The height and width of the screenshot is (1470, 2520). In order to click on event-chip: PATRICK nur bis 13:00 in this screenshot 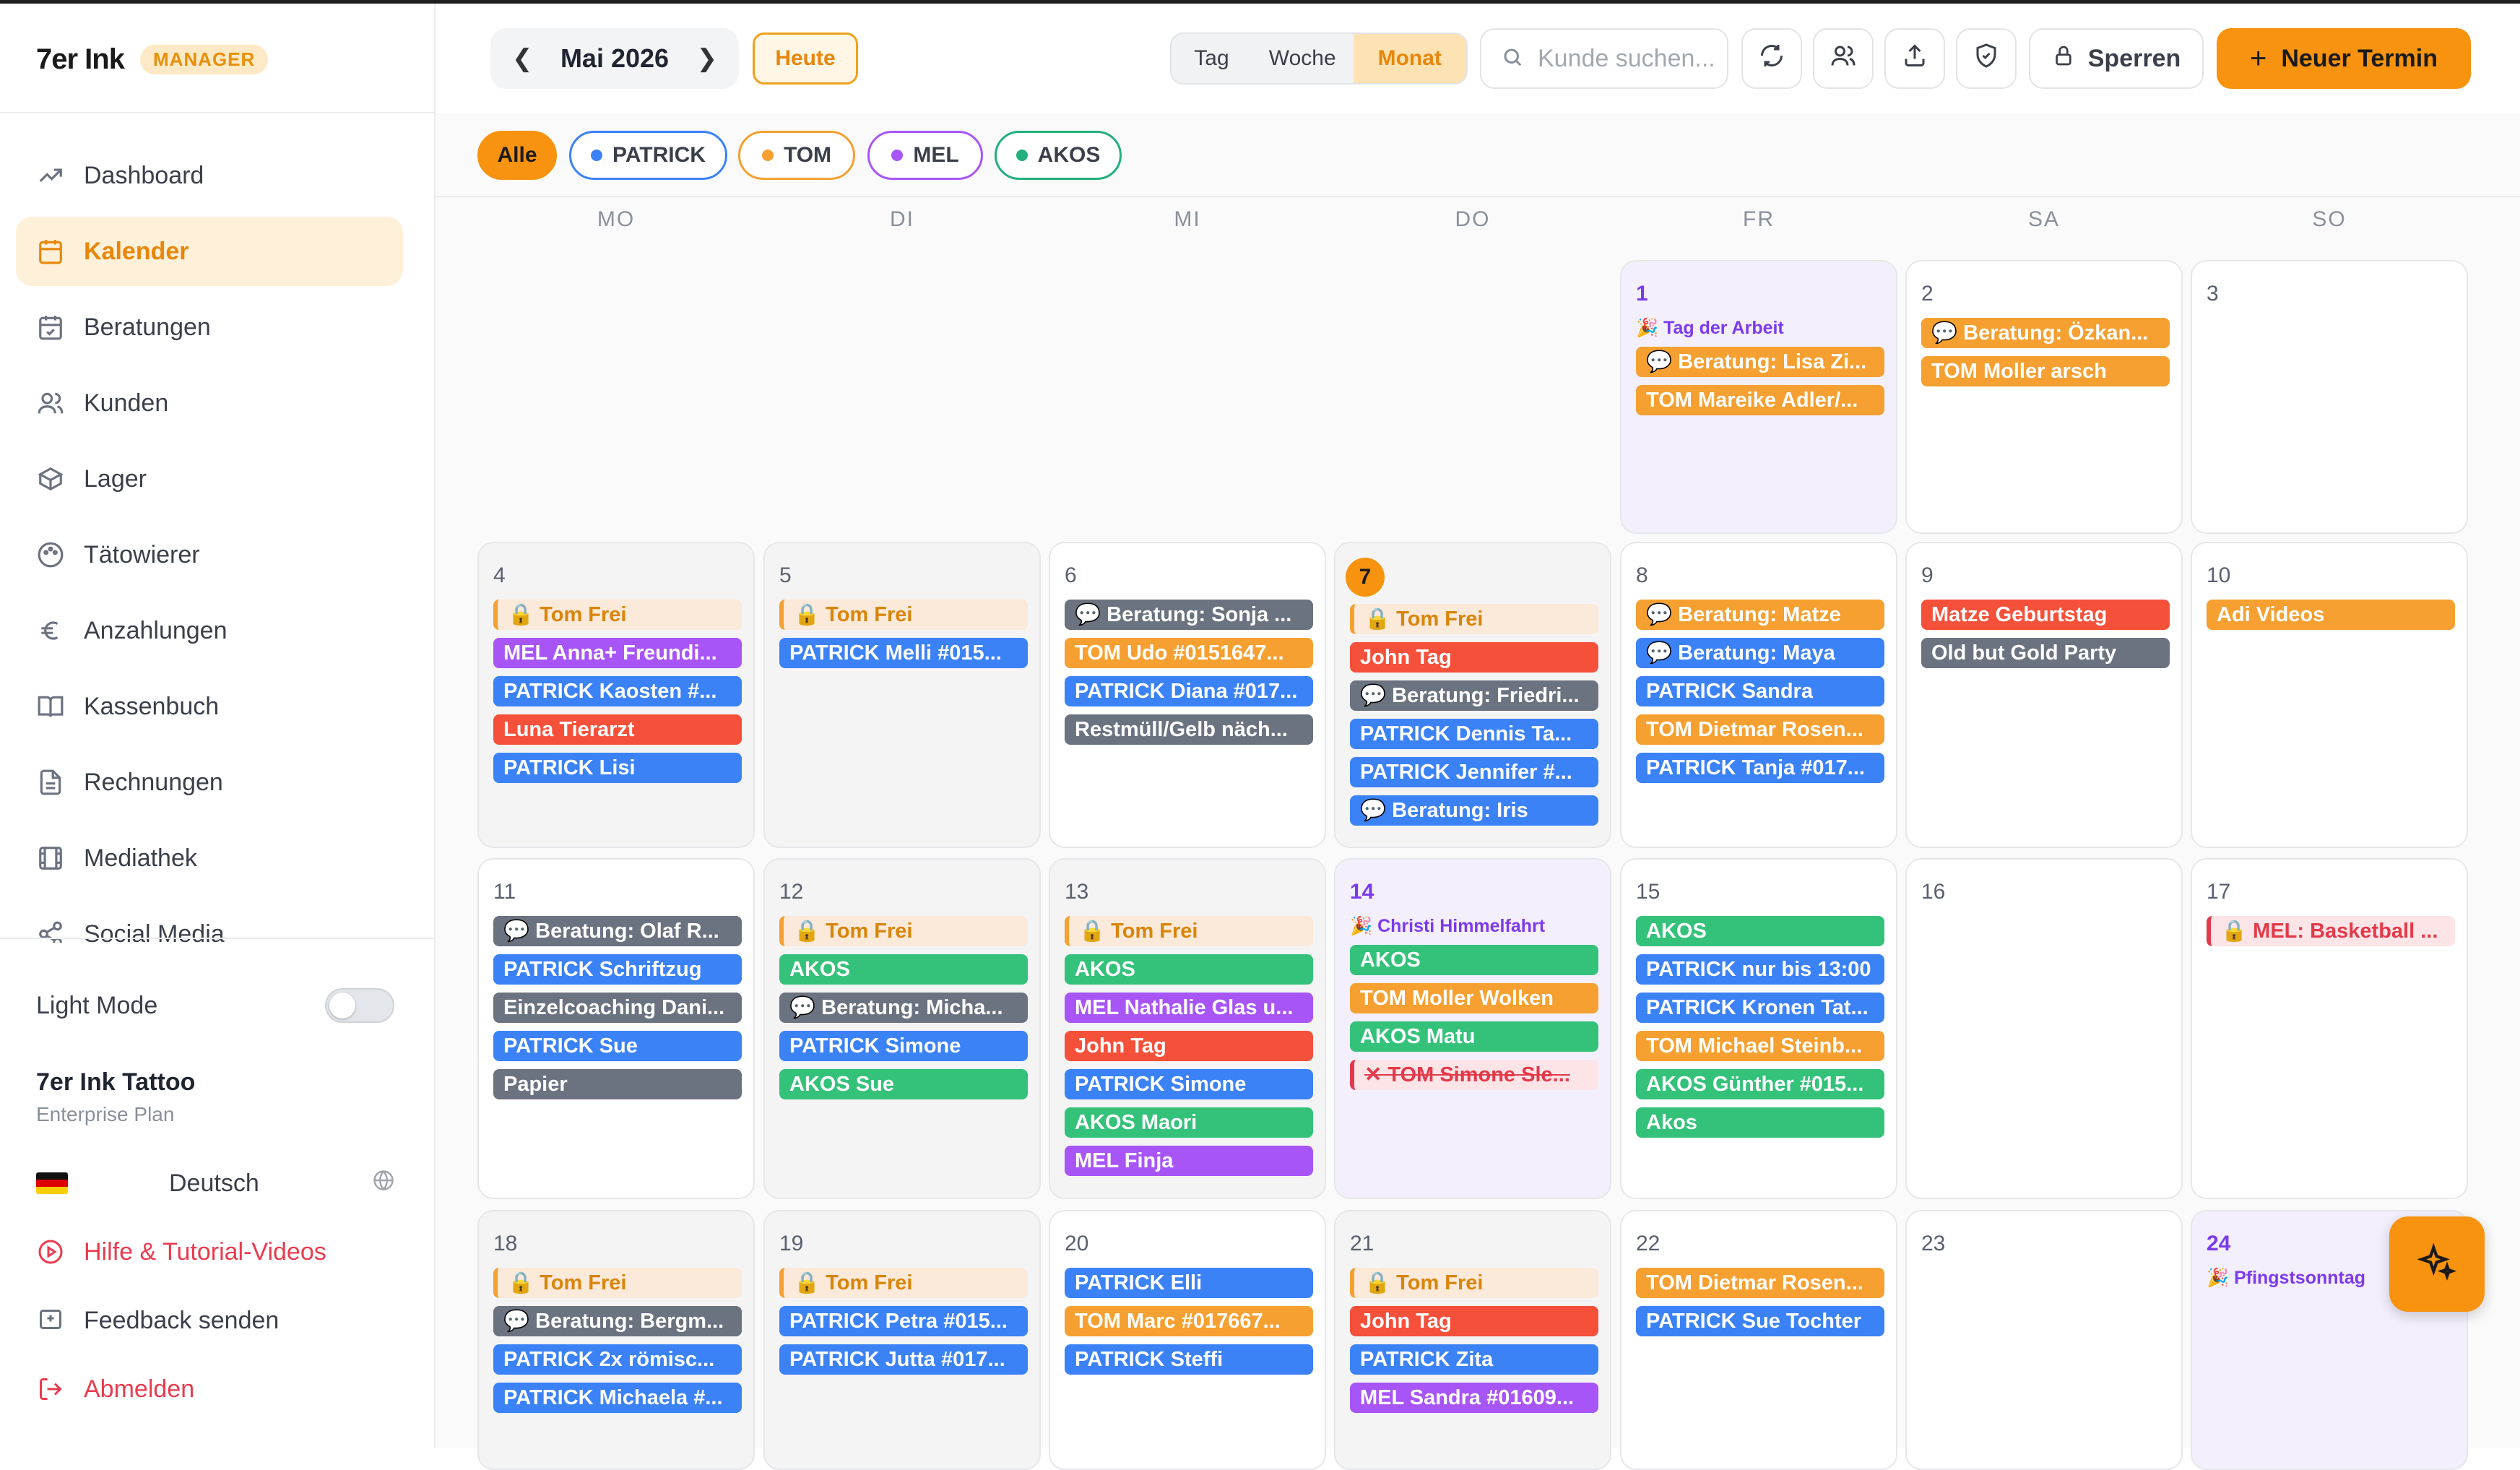, I will do `click(1760, 970)`.